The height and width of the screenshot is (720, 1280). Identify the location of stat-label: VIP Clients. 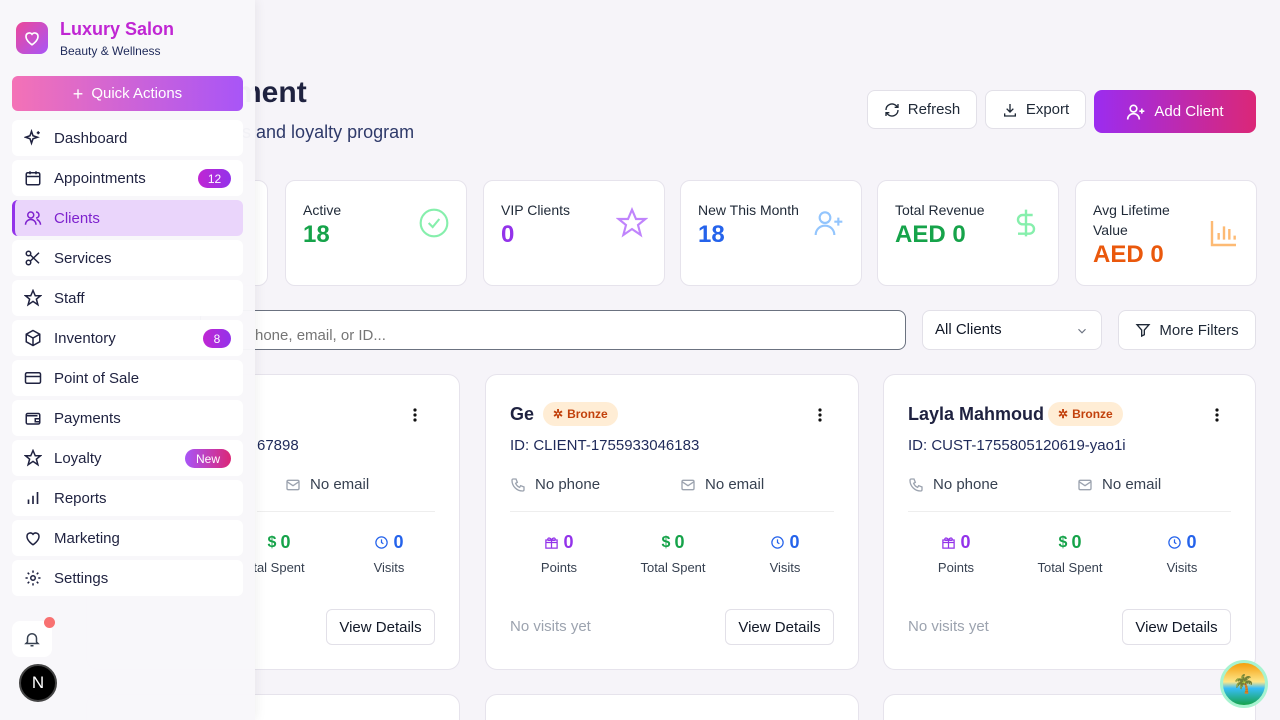
(535, 210).